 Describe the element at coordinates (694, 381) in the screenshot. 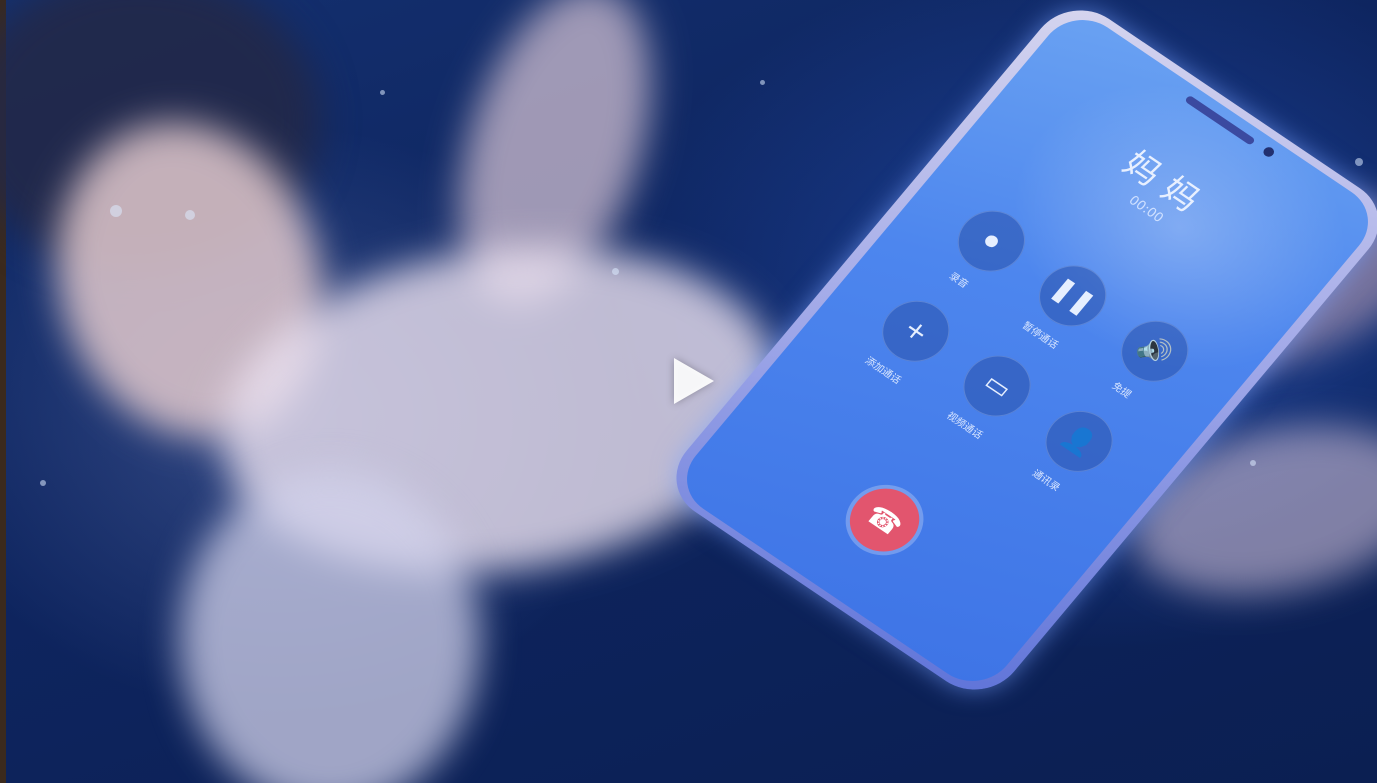

I see `play-icon` at that location.